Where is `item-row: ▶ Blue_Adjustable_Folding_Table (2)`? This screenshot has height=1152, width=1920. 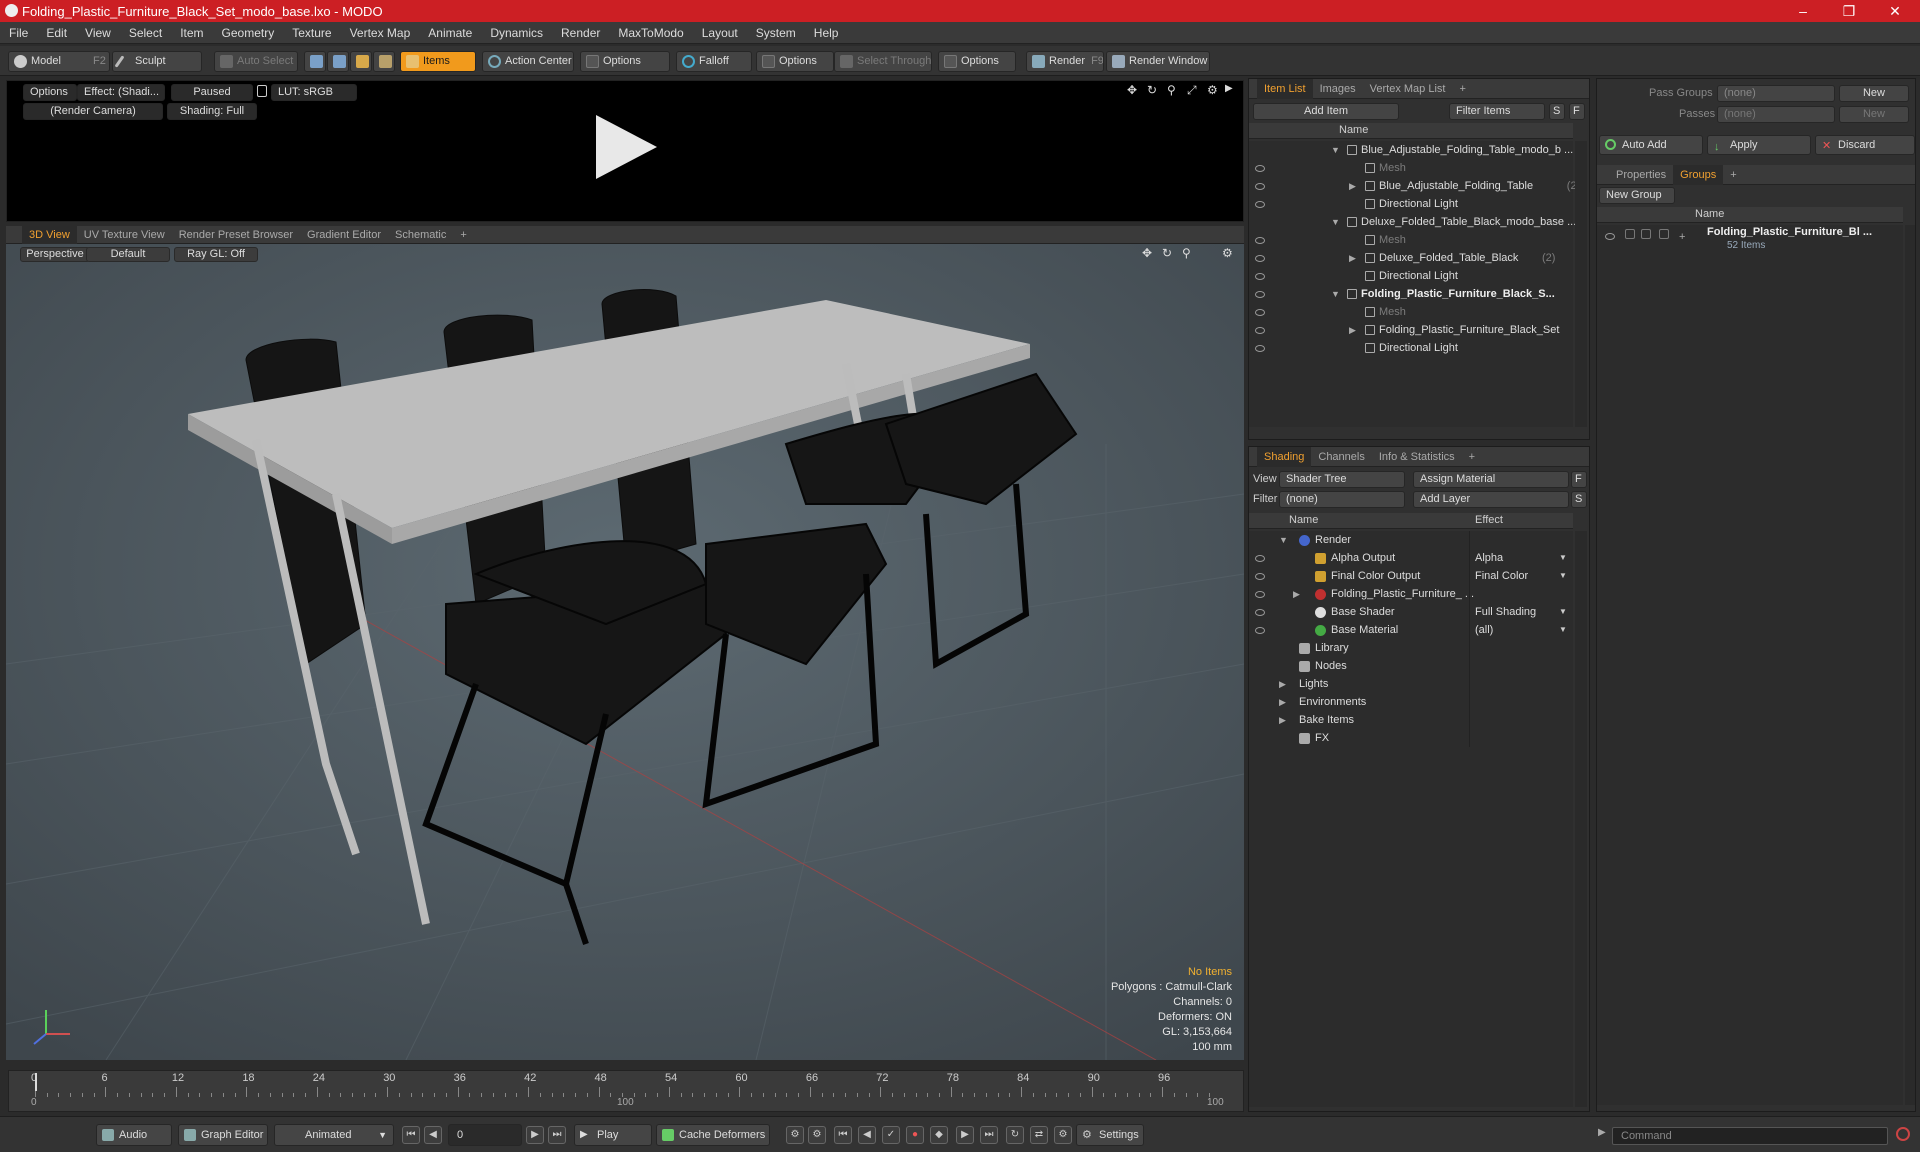
item-row: ▶ Blue_Adjustable_Folding_Table (2) is located at coordinates (1414, 186).